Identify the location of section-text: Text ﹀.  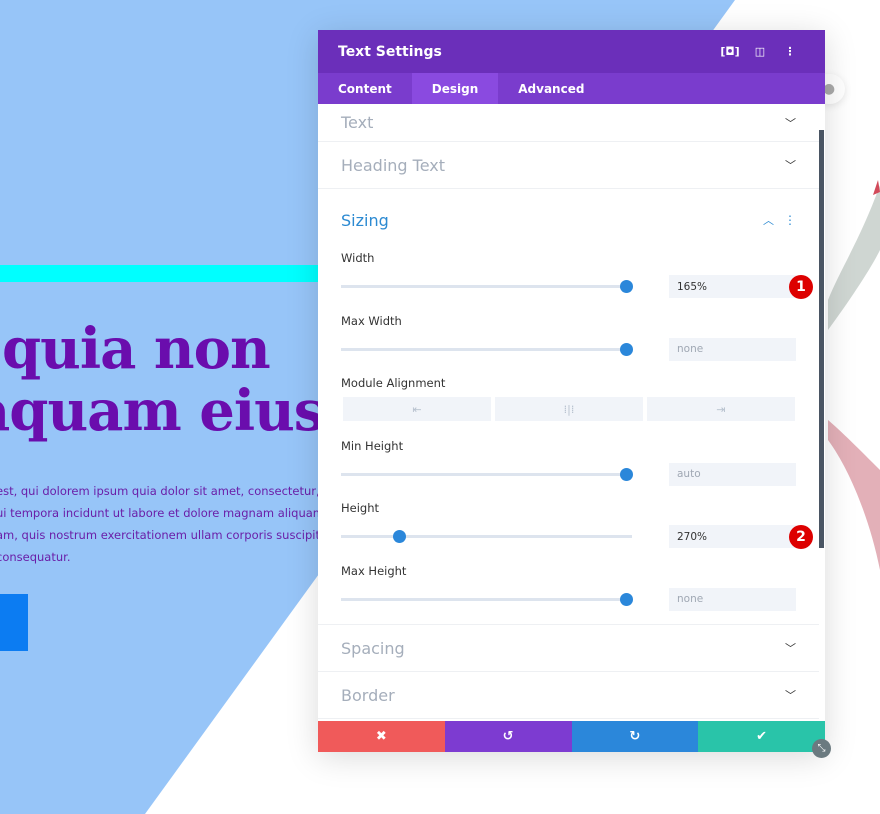
(568, 123).